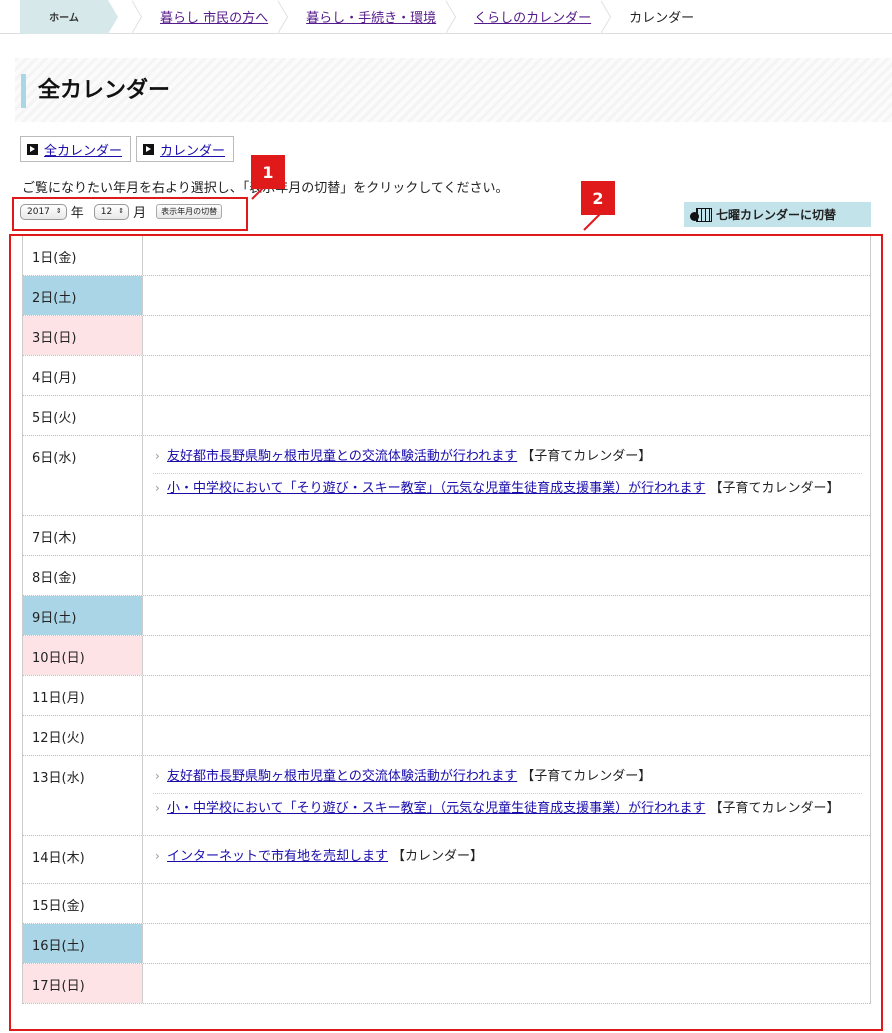 The width and height of the screenshot is (892, 1033). I want to click on title-accent-bar, so click(23, 91).